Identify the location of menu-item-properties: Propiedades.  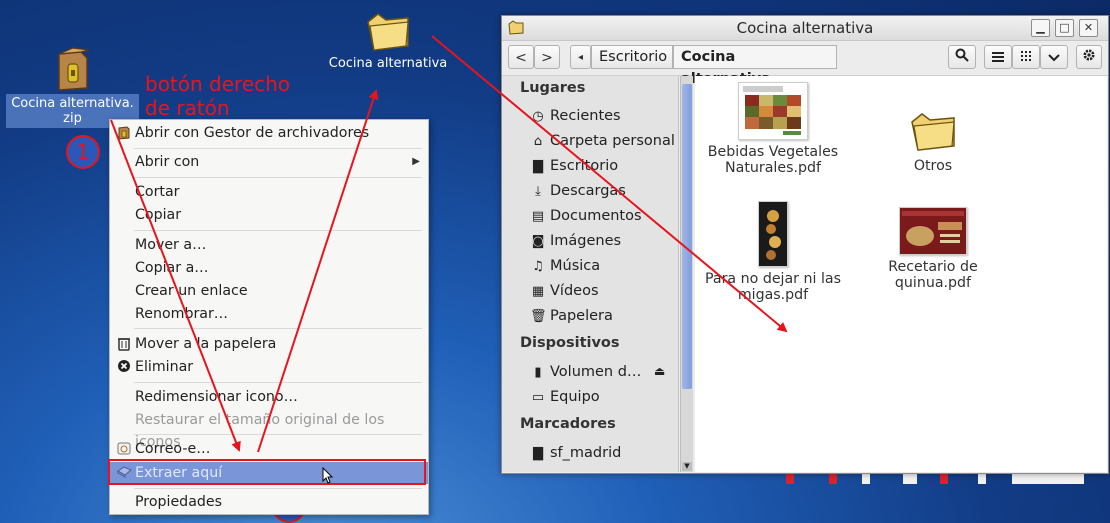
(269, 502).